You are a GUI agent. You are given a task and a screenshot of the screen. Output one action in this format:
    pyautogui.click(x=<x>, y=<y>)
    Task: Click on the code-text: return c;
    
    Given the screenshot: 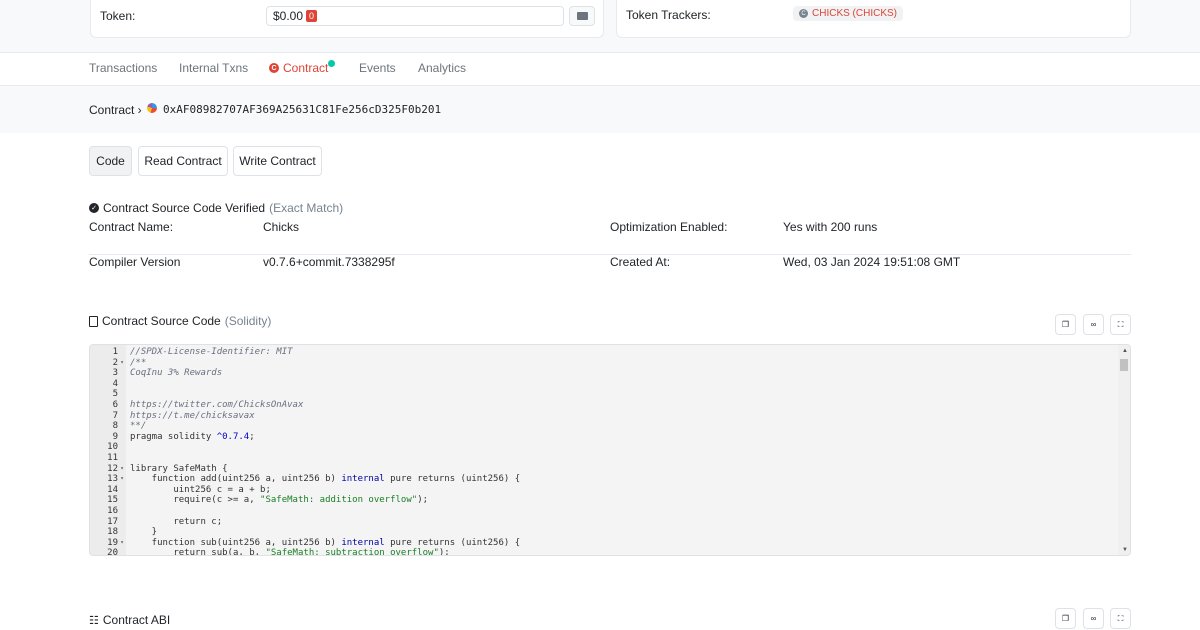 What is the action you would take?
    pyautogui.click(x=176, y=521)
    